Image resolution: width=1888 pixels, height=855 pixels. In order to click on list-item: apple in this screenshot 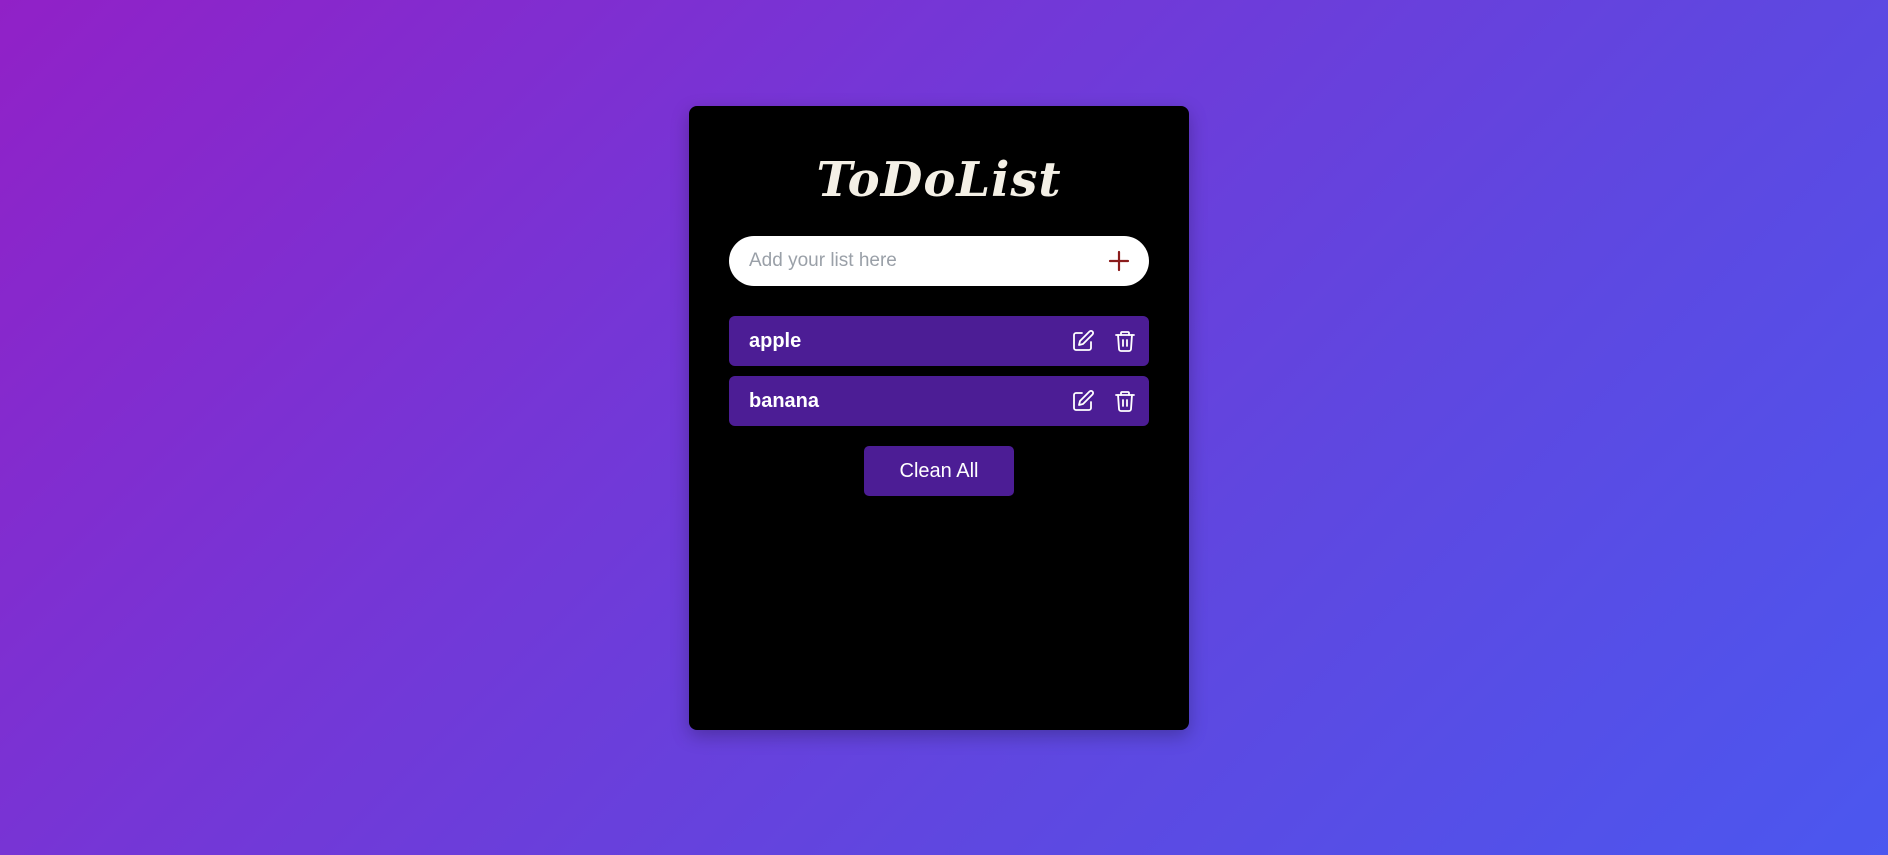, I will do `click(939, 341)`.